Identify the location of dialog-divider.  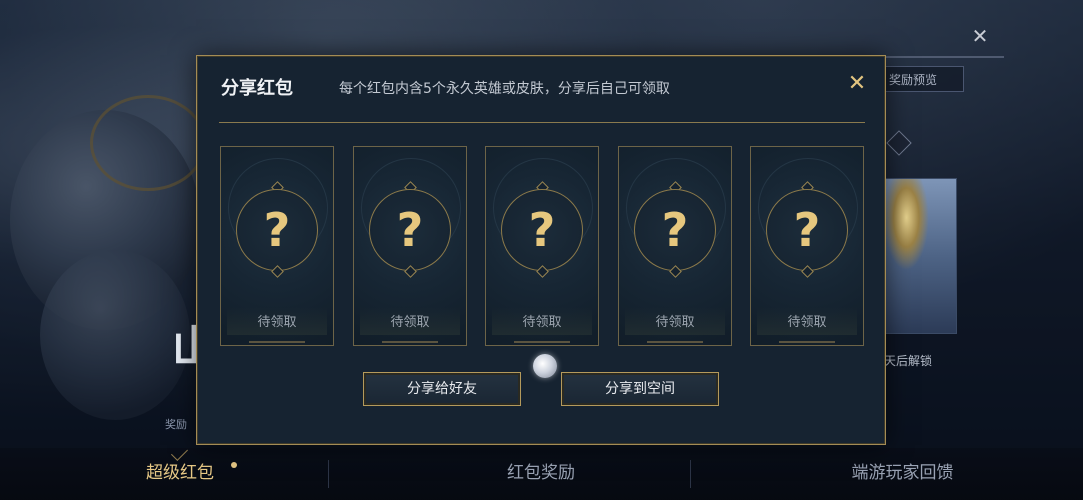
(542, 122).